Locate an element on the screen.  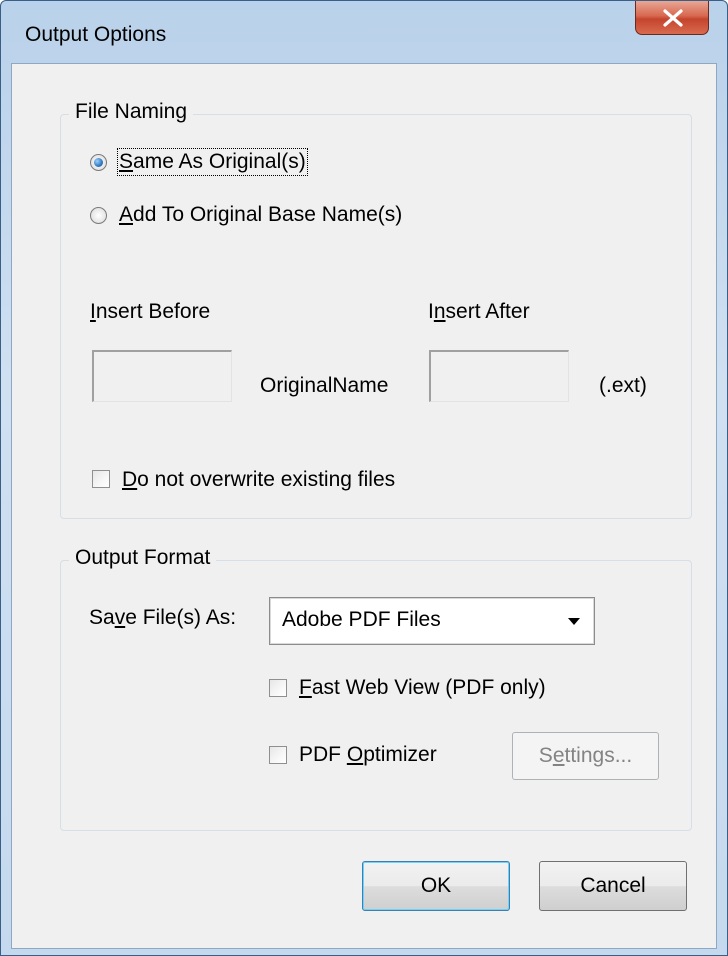
same-as-original-label: Same As Original(s) is located at coordinates (212, 162).